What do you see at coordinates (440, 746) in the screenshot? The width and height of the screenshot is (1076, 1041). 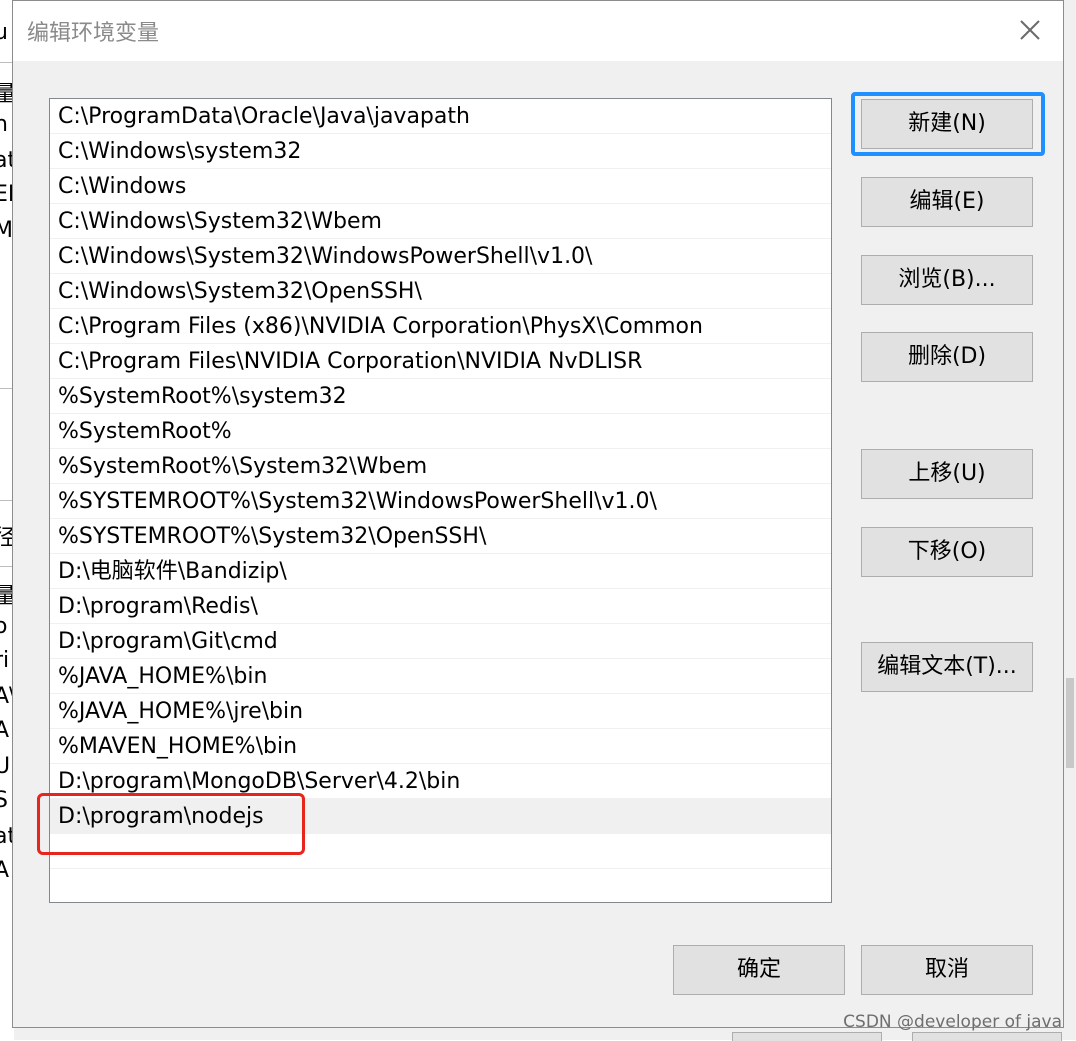 I see `list-item: %MAVEN_HOME%\bin` at bounding box center [440, 746].